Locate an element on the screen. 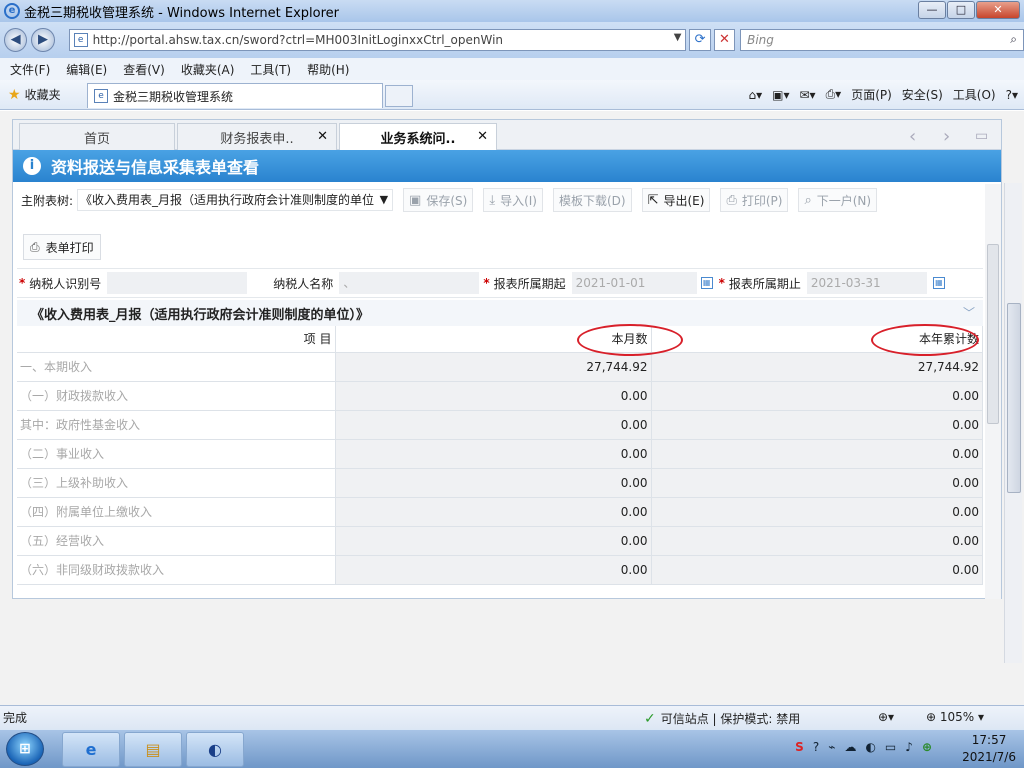  export-button: ⇱ 导出(E) is located at coordinates (676, 200).